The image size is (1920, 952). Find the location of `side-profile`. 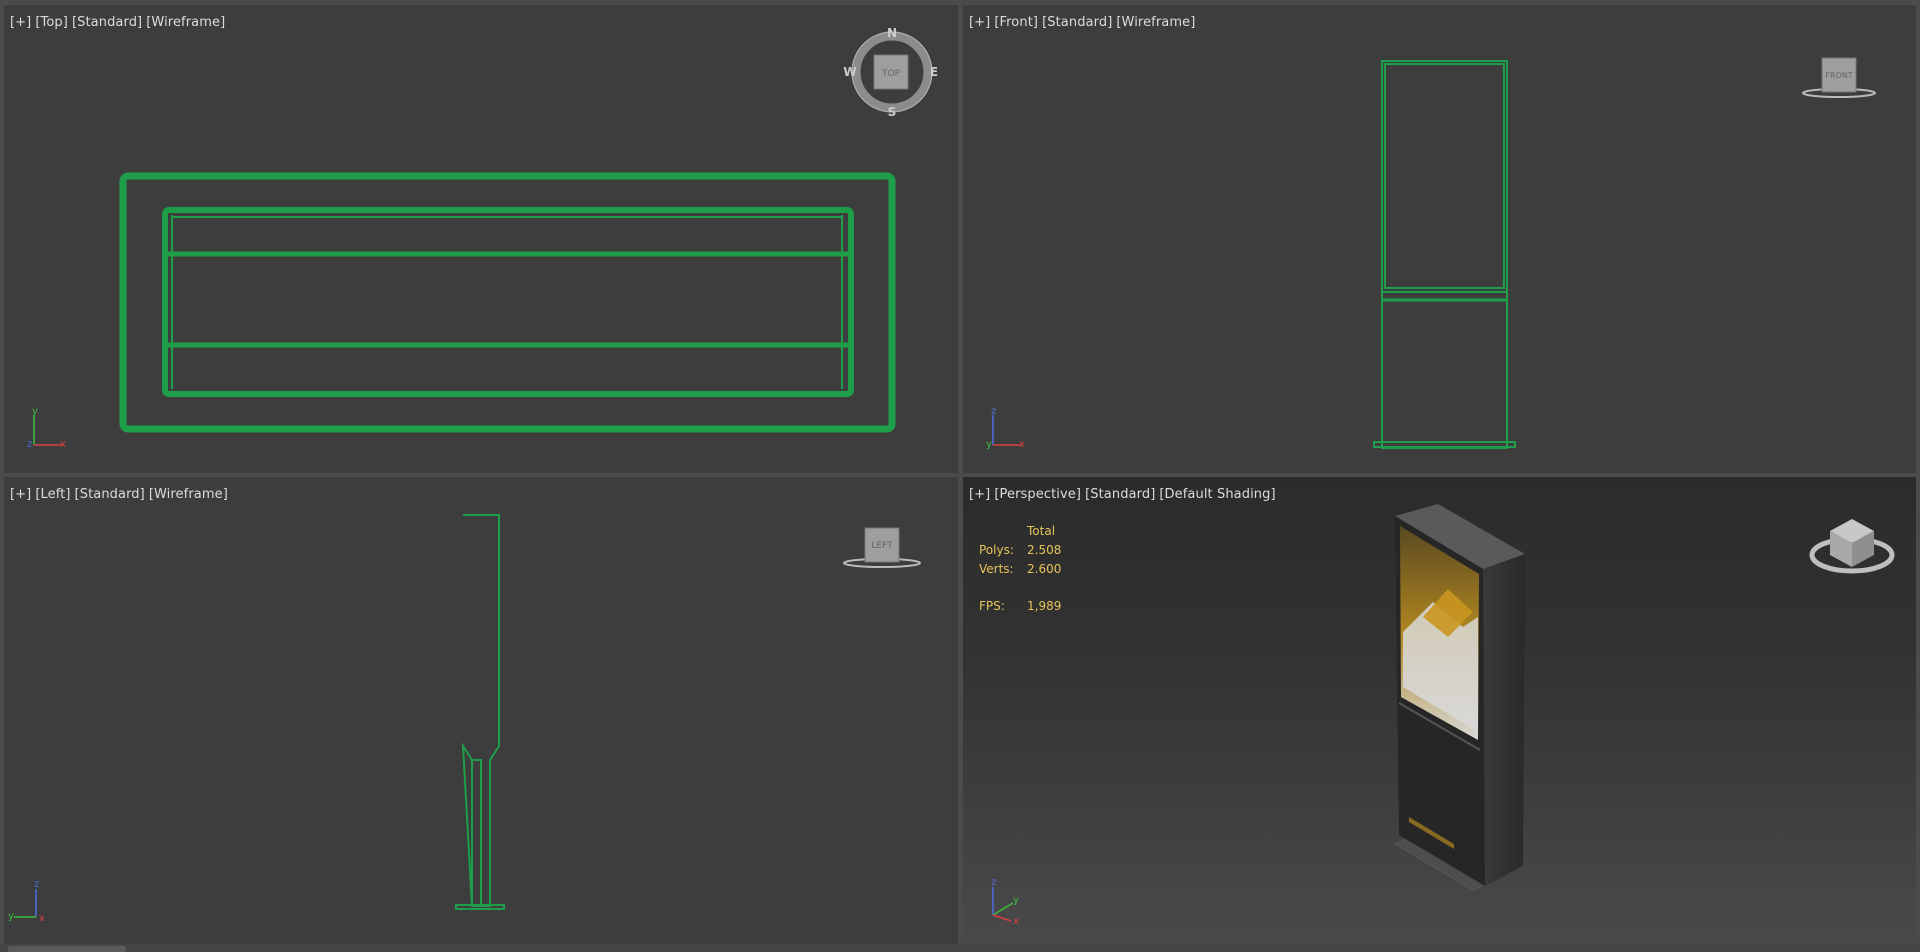

side-profile is located at coordinates (480, 710).